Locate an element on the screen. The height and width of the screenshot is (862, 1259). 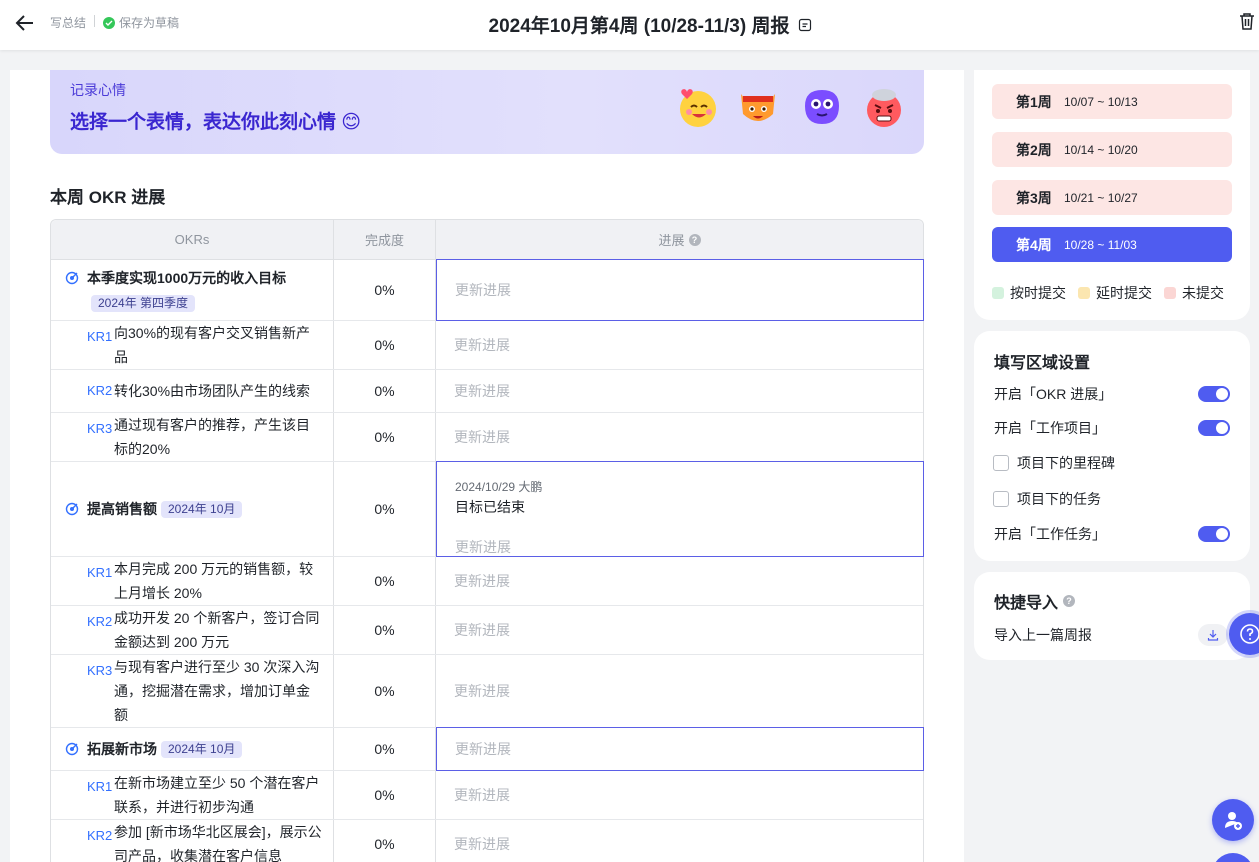
mood-prompt: 选择一个表情，表达你此刻心情 😊 is located at coordinates (216, 122).